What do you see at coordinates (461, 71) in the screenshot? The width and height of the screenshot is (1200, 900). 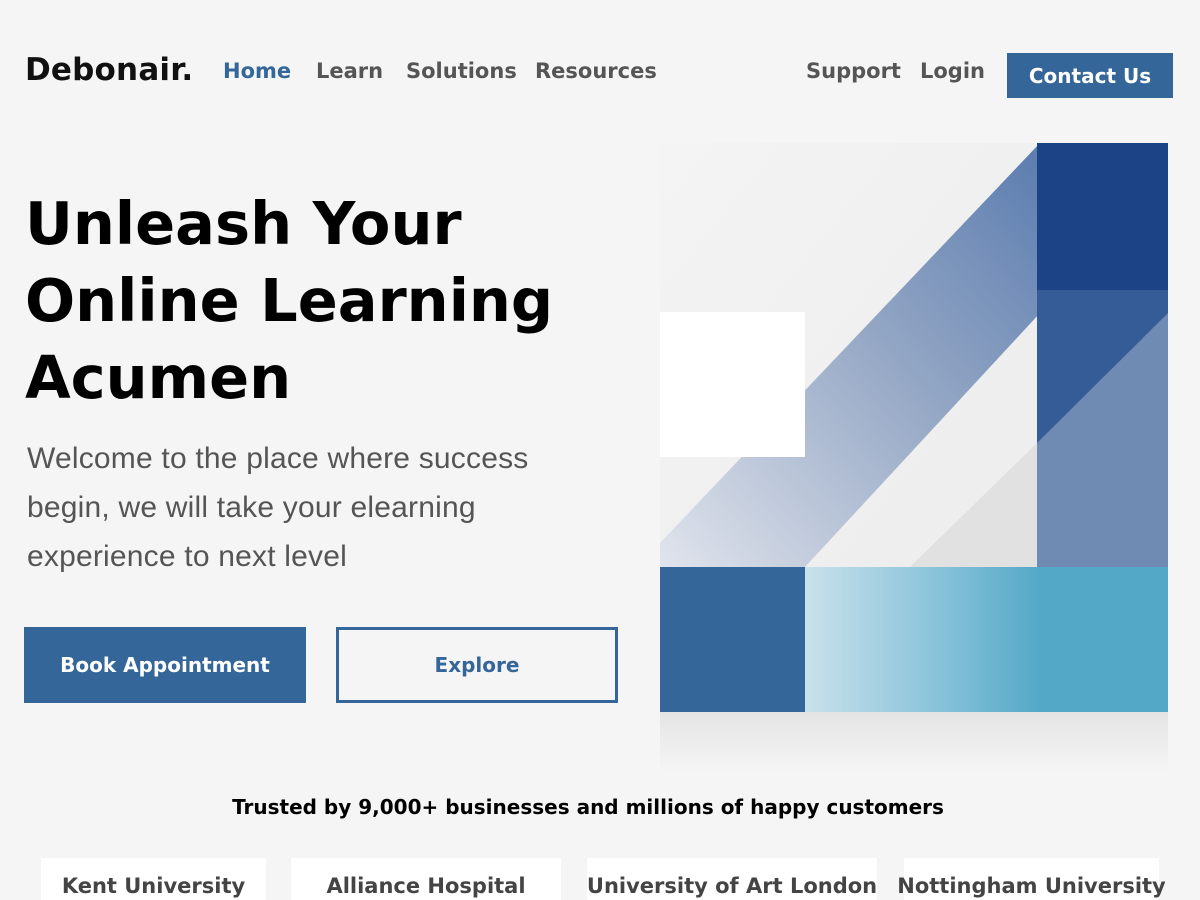 I see `nav-solutions: Solutions` at bounding box center [461, 71].